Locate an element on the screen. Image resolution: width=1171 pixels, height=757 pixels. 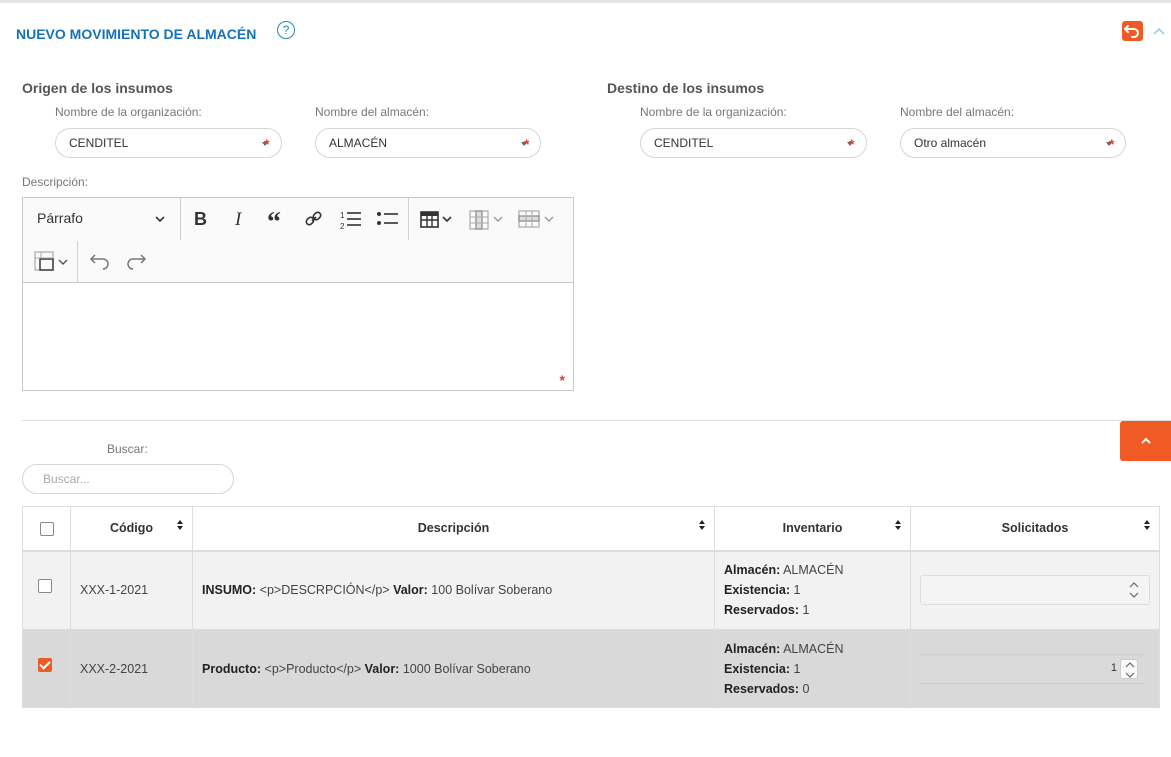
svg-text: B is located at coordinates (200, 219).